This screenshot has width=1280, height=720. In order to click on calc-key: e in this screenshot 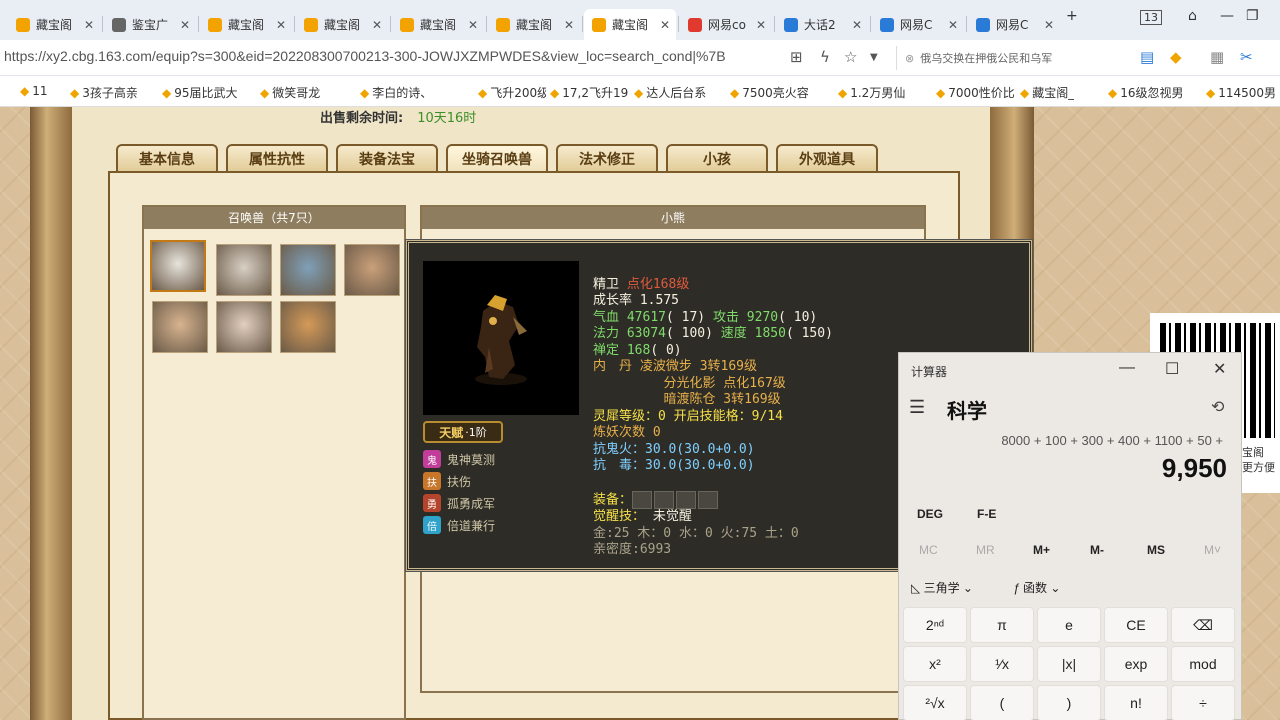, I will do `click(1069, 625)`.